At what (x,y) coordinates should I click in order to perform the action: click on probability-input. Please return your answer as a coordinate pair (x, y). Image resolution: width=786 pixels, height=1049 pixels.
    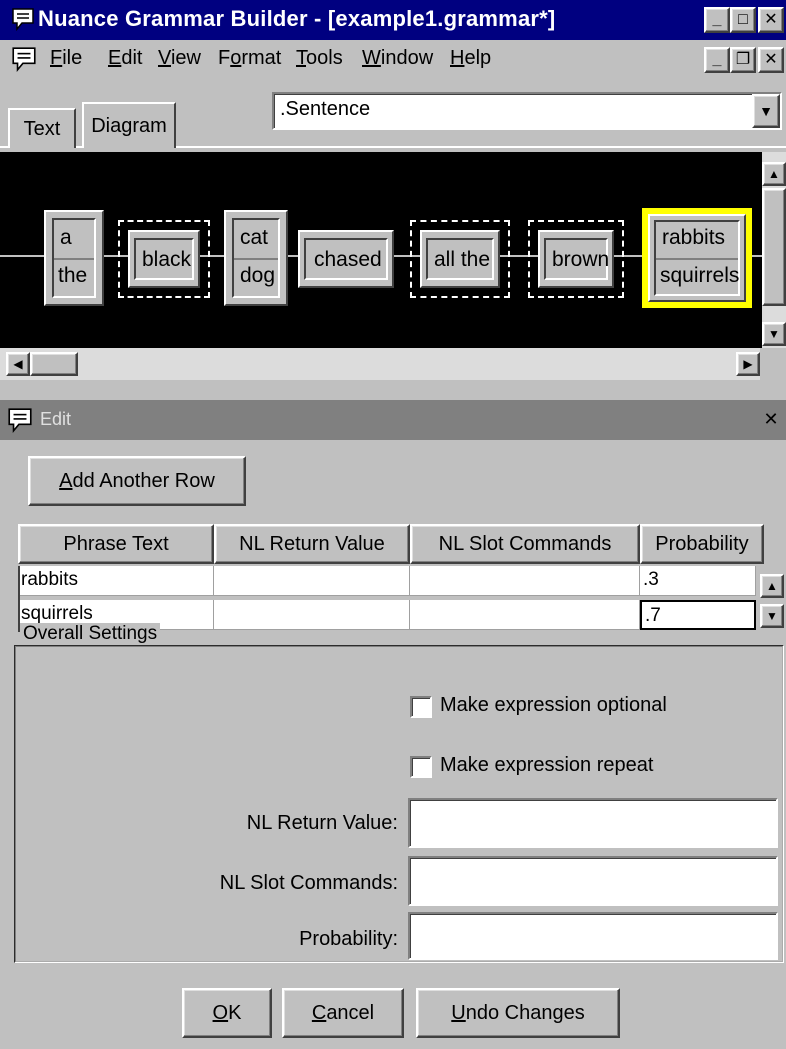
    Looking at the image, I should click on (593, 936).